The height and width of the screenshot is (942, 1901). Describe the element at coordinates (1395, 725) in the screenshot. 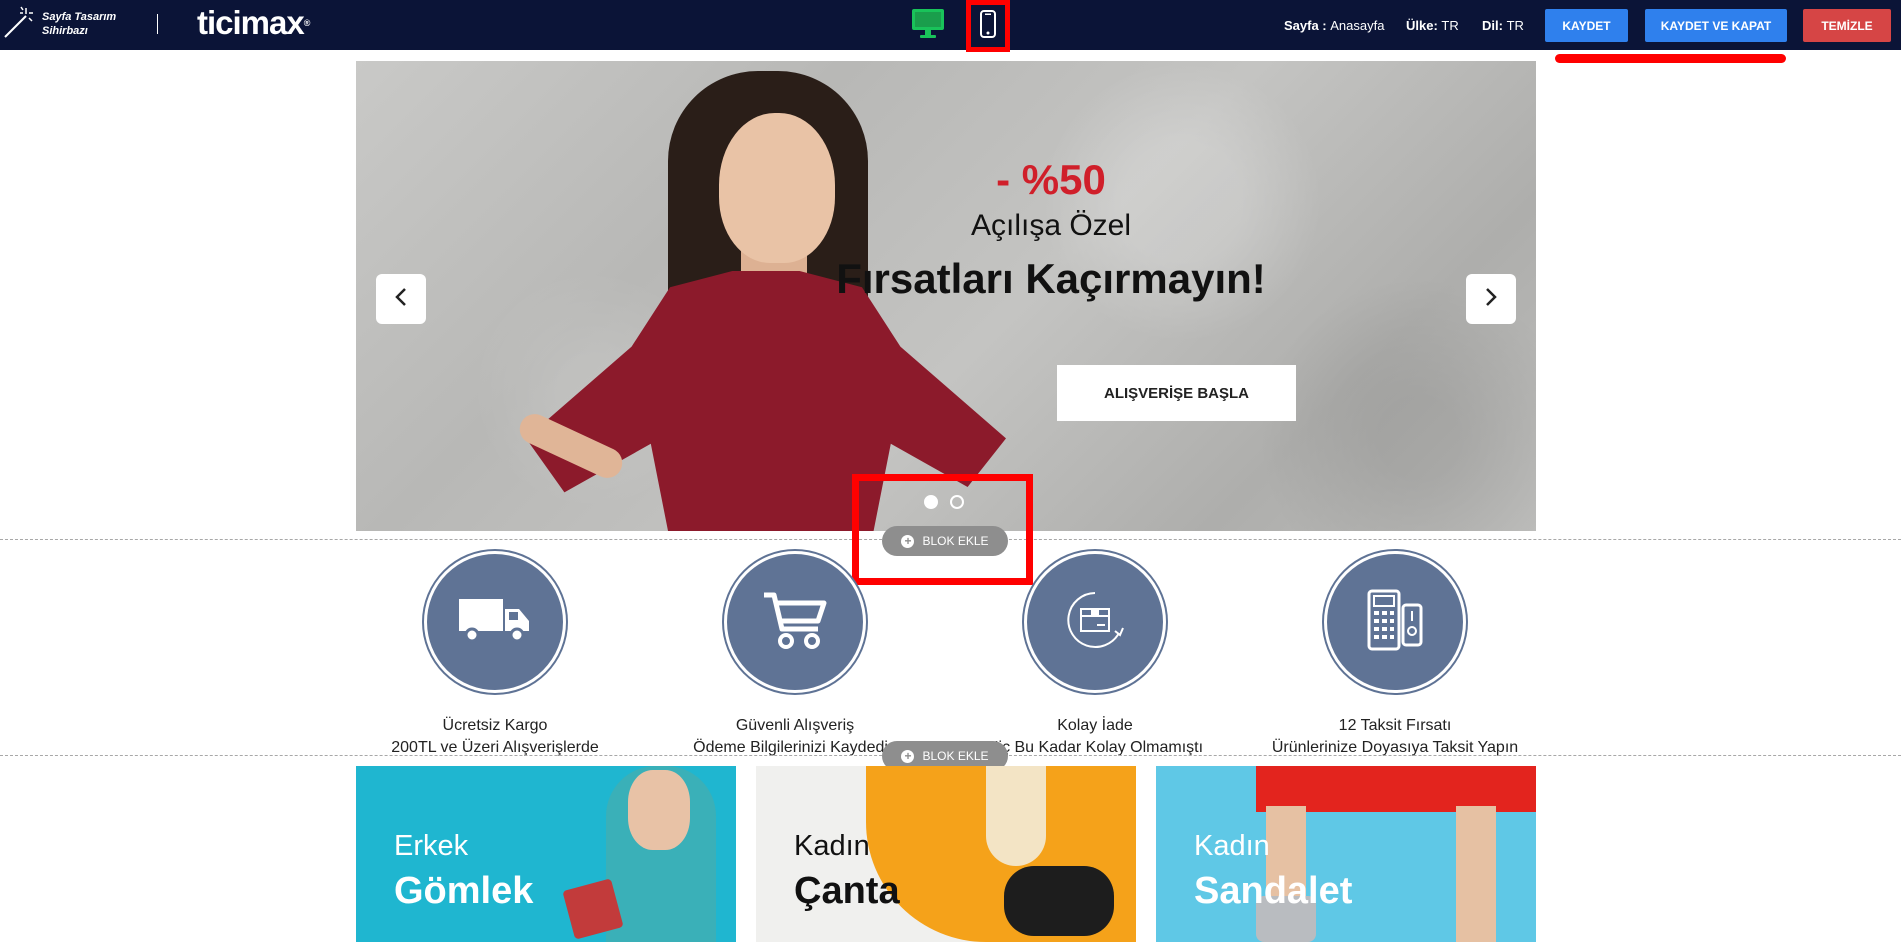

I see `feature-title: 12 Taksit Fırsatı` at that location.